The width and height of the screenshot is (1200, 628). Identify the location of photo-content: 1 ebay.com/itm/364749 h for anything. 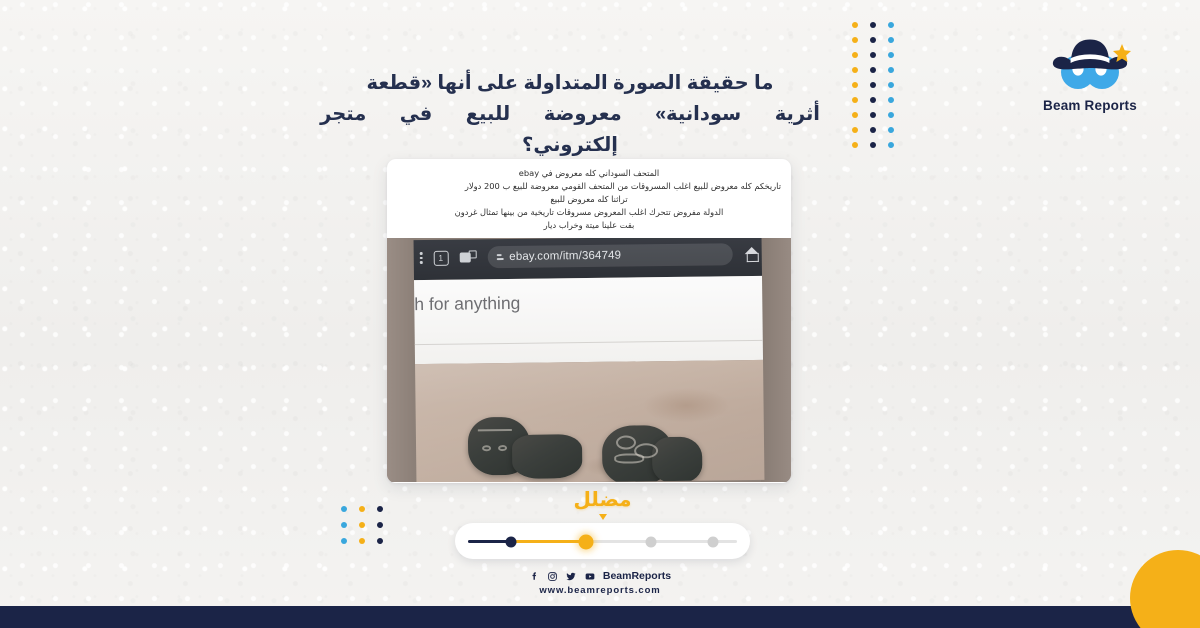
(589, 360).